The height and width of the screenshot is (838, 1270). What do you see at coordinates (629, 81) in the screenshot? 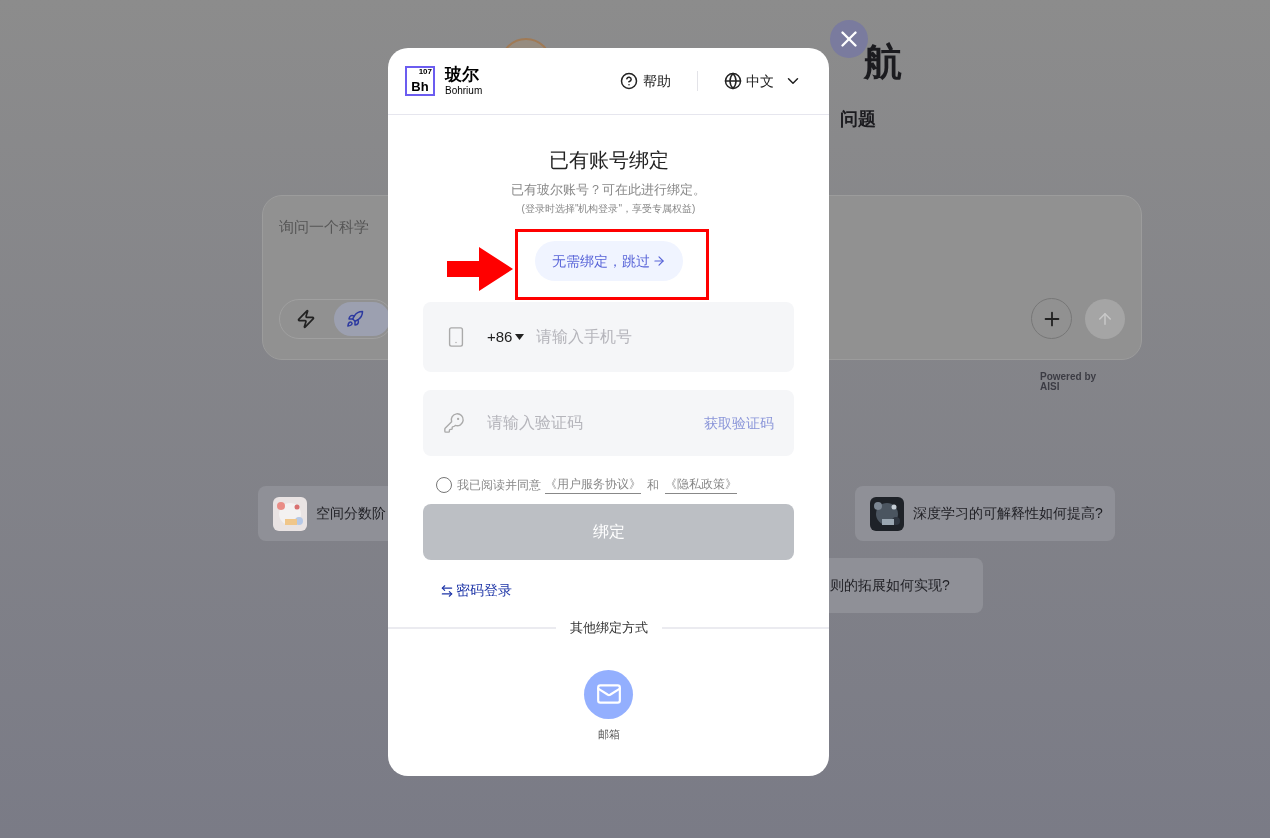
I see `help-icon` at bounding box center [629, 81].